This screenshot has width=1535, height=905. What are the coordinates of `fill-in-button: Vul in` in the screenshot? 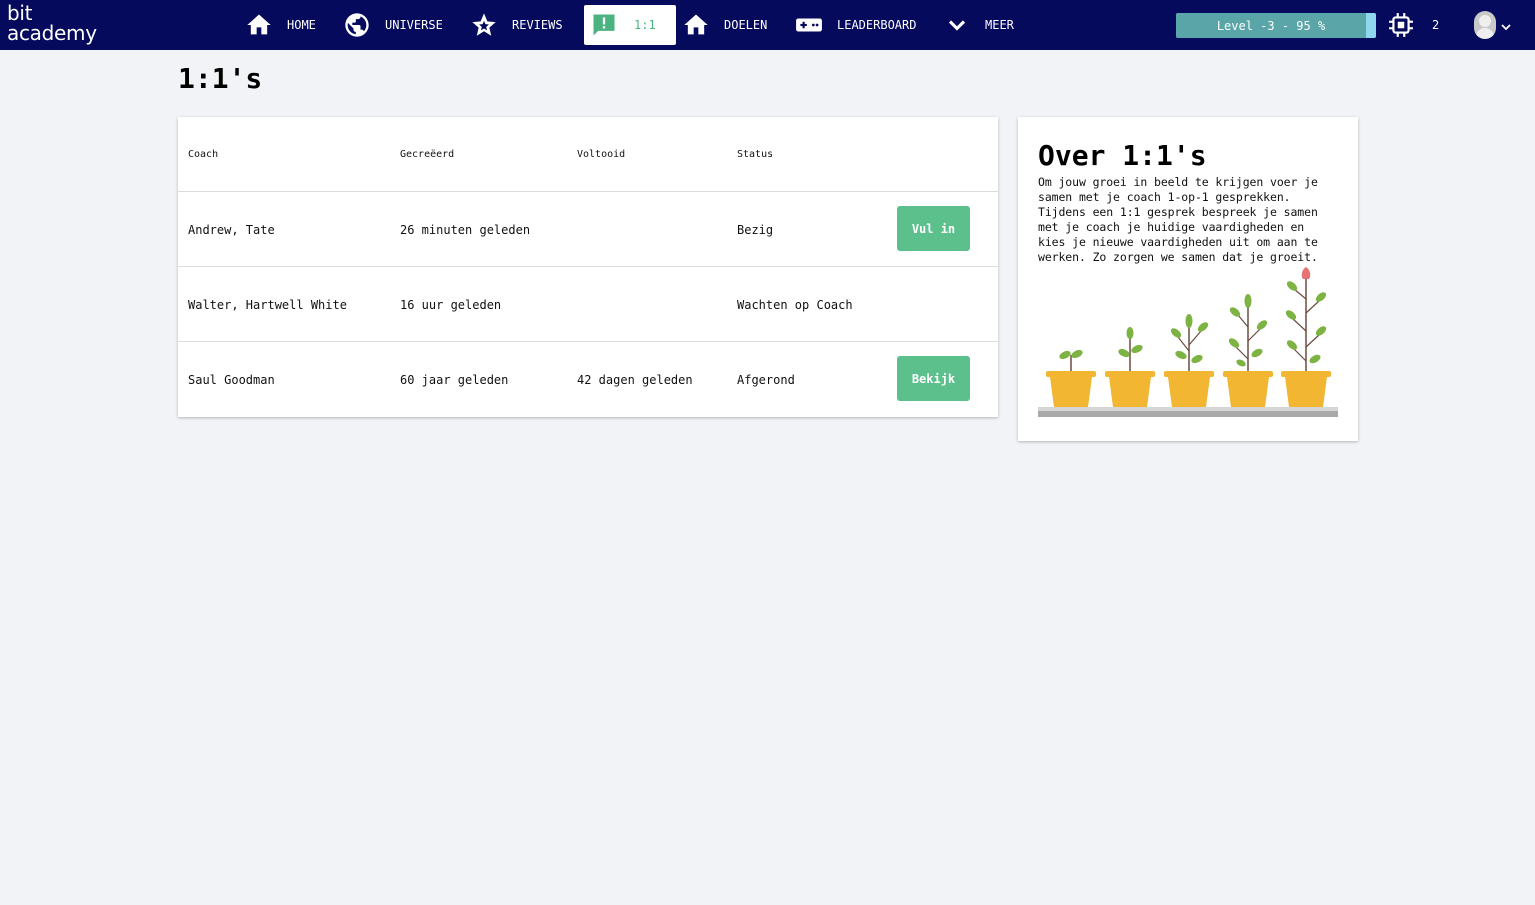 It's located at (933, 228).